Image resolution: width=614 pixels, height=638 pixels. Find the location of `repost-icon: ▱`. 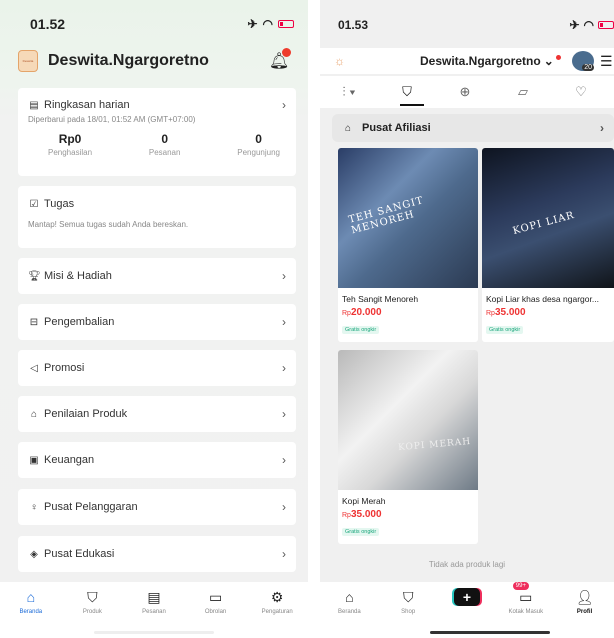

repost-icon: ▱ is located at coordinates (523, 91).